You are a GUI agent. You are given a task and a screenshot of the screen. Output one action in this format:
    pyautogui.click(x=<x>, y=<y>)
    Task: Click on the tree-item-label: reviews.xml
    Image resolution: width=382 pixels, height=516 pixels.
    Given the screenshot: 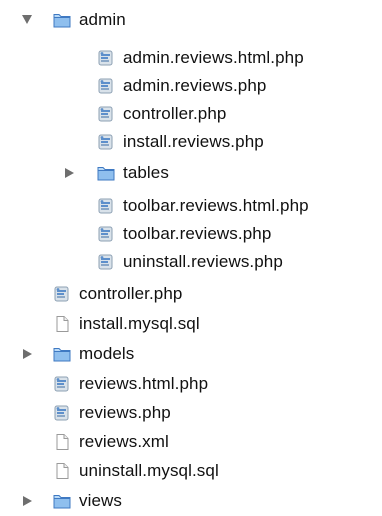 What is the action you would take?
    pyautogui.click(x=124, y=441)
    